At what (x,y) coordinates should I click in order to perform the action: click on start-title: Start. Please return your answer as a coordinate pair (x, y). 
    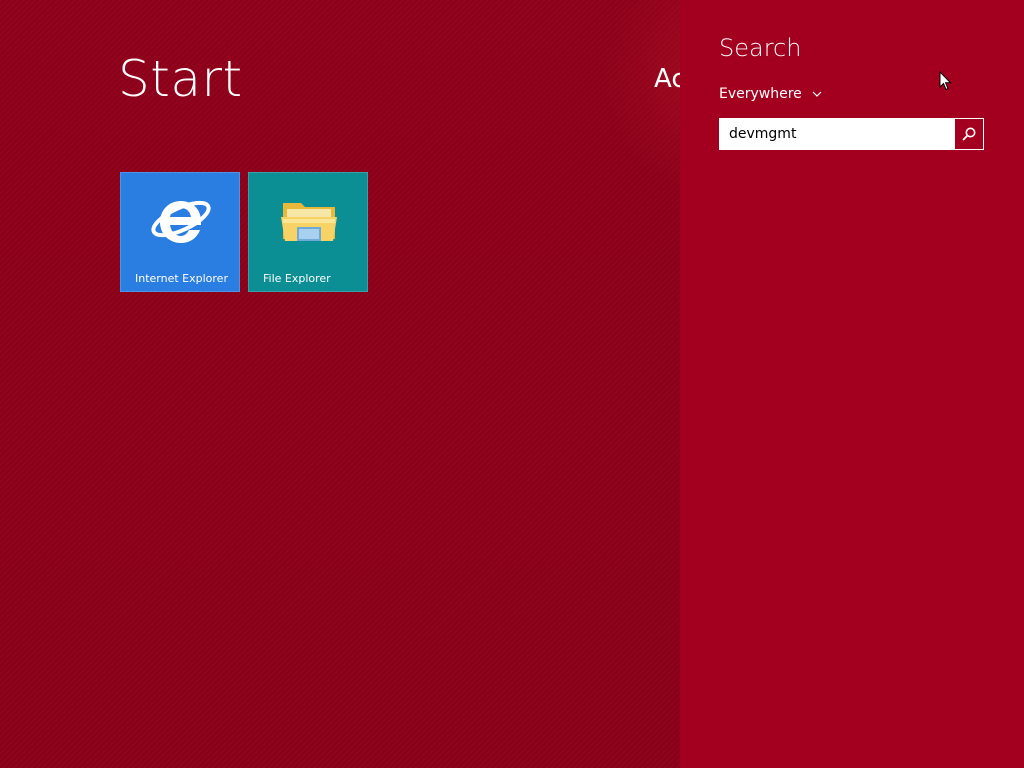
    Looking at the image, I should click on (180, 79).